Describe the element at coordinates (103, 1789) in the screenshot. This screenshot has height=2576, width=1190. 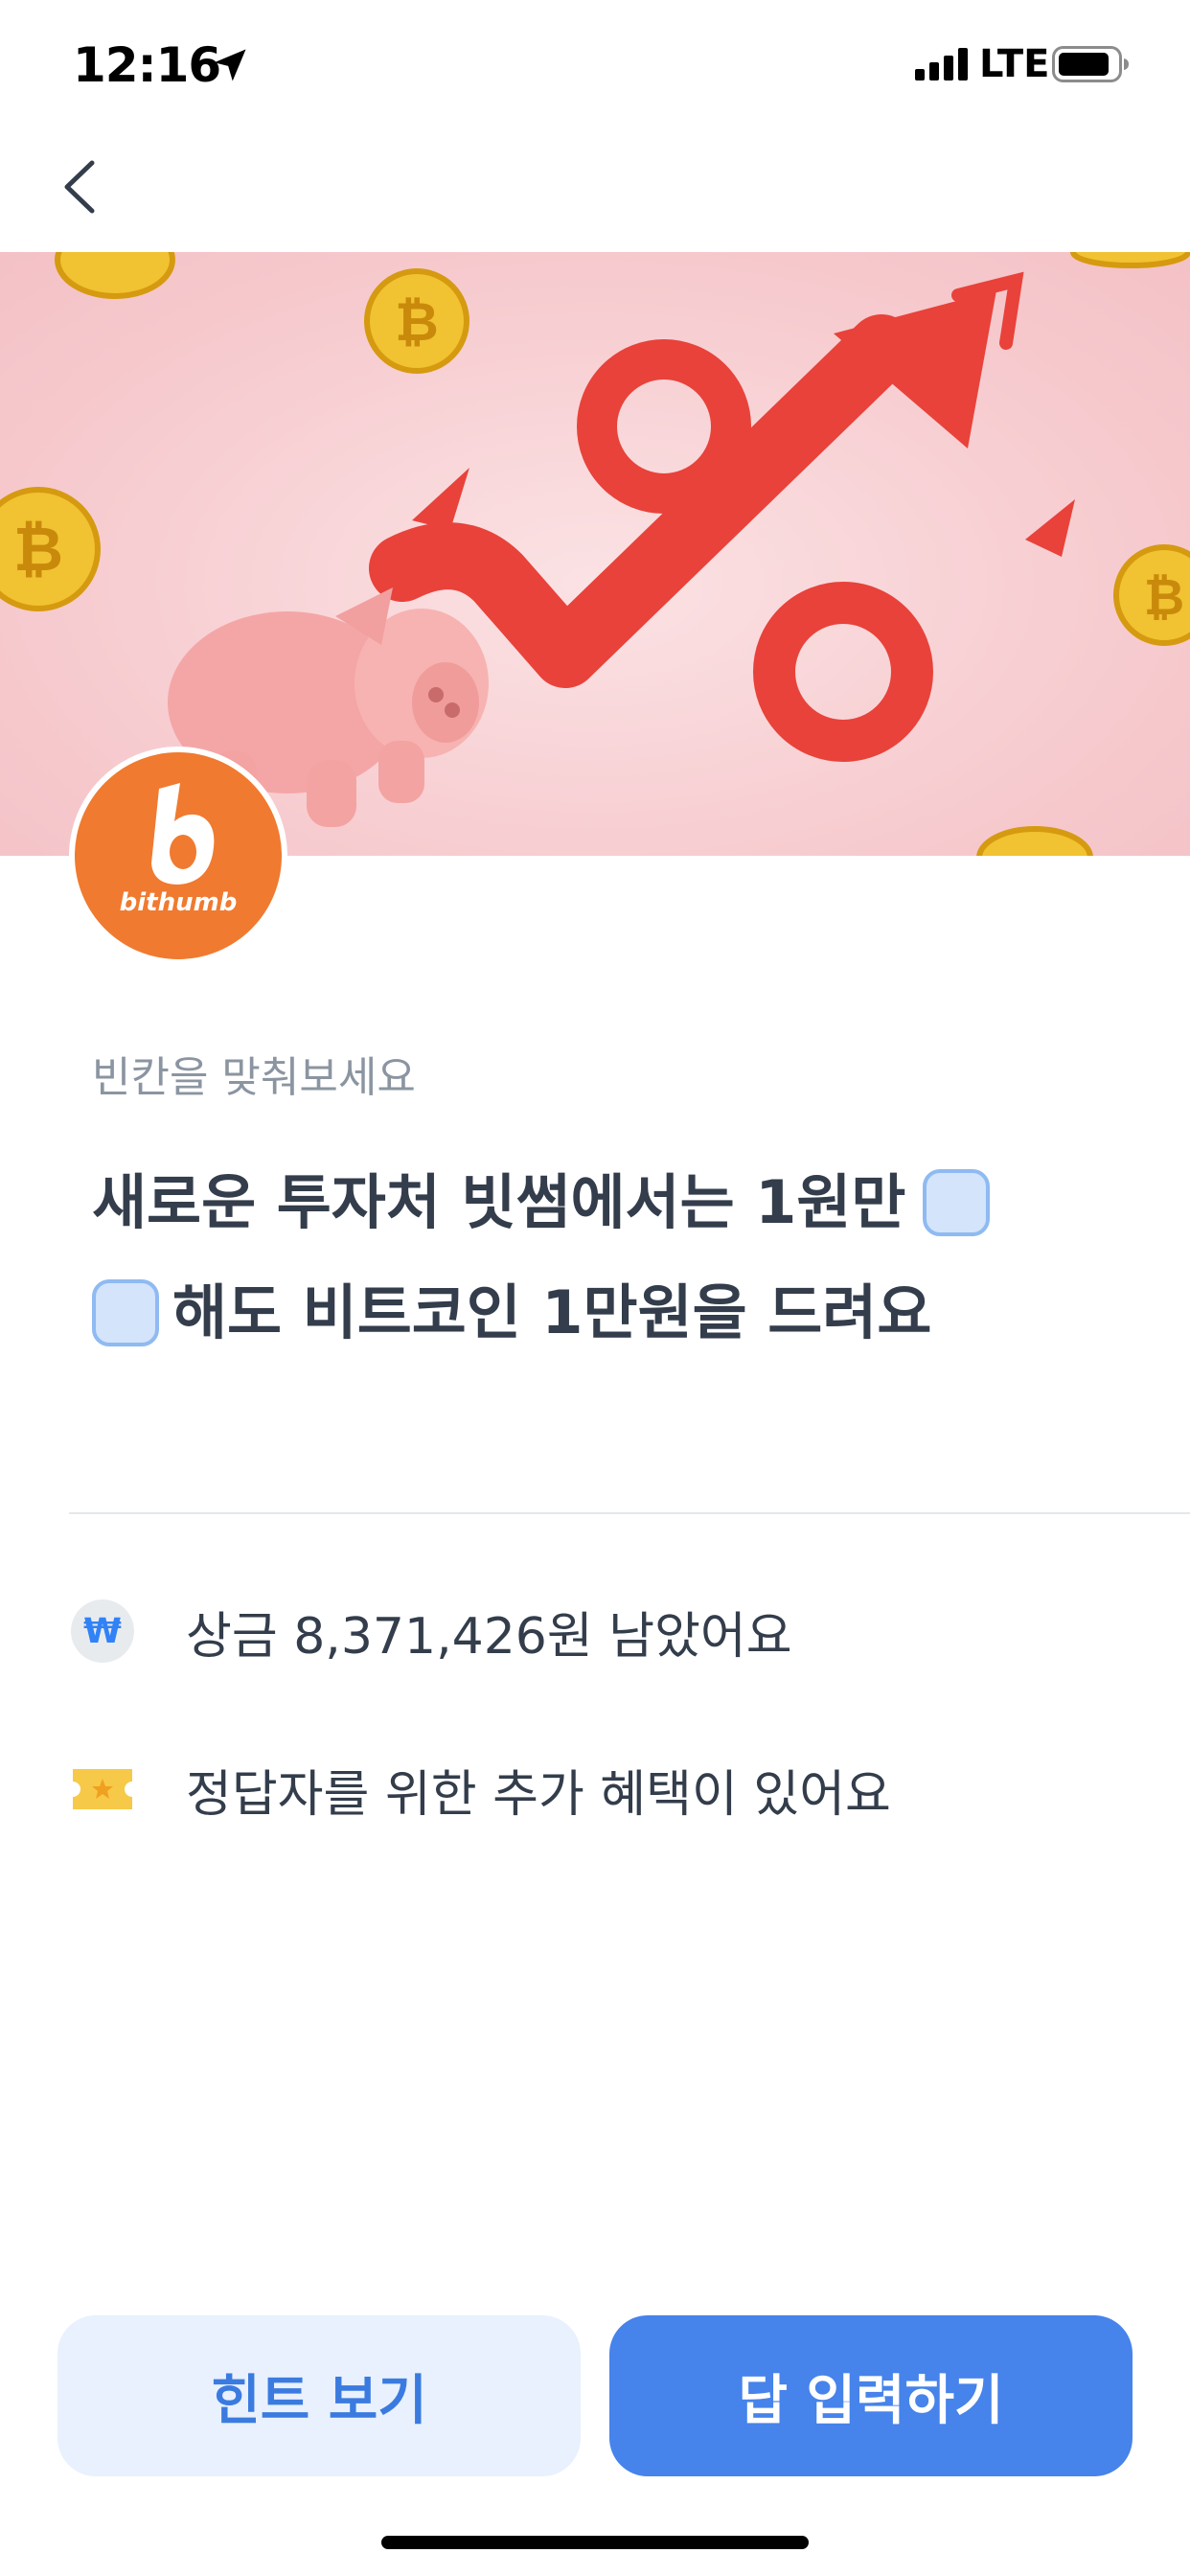
I see `ticket-icon` at that location.